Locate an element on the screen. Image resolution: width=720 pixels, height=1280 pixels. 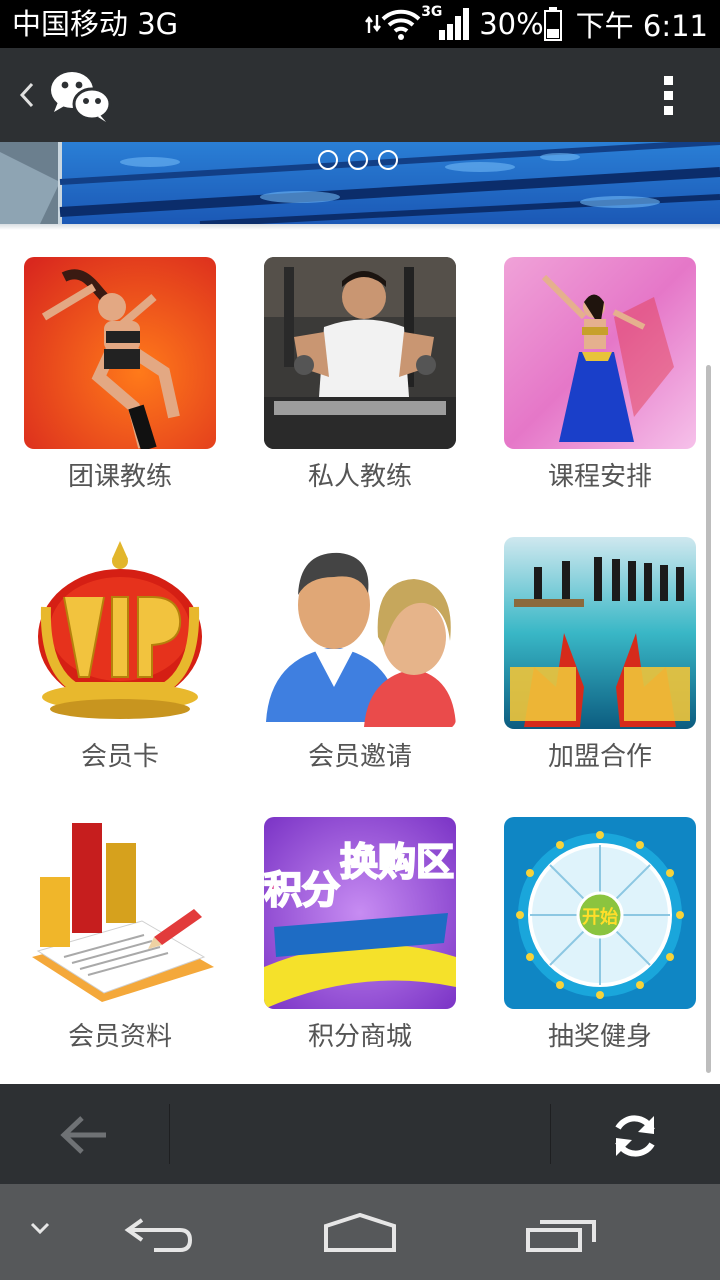
signal-icon: 3G is located at coordinates (446, 24).